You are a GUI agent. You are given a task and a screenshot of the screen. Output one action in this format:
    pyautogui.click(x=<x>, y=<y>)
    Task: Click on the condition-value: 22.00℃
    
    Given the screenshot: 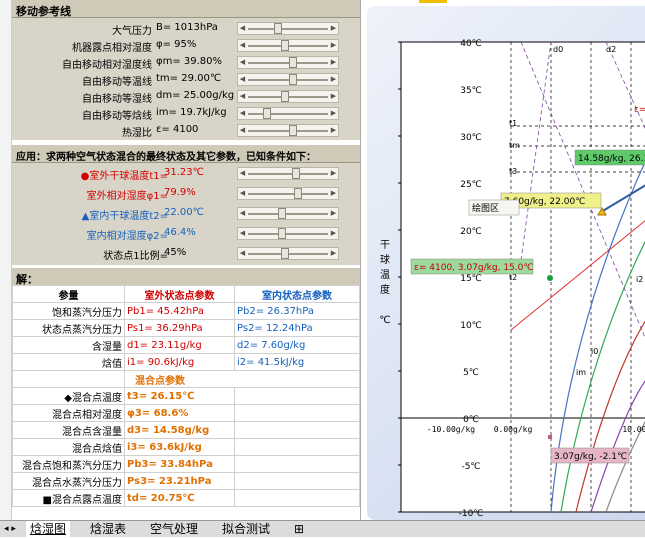 What is the action you would take?
    pyautogui.click(x=184, y=212)
    